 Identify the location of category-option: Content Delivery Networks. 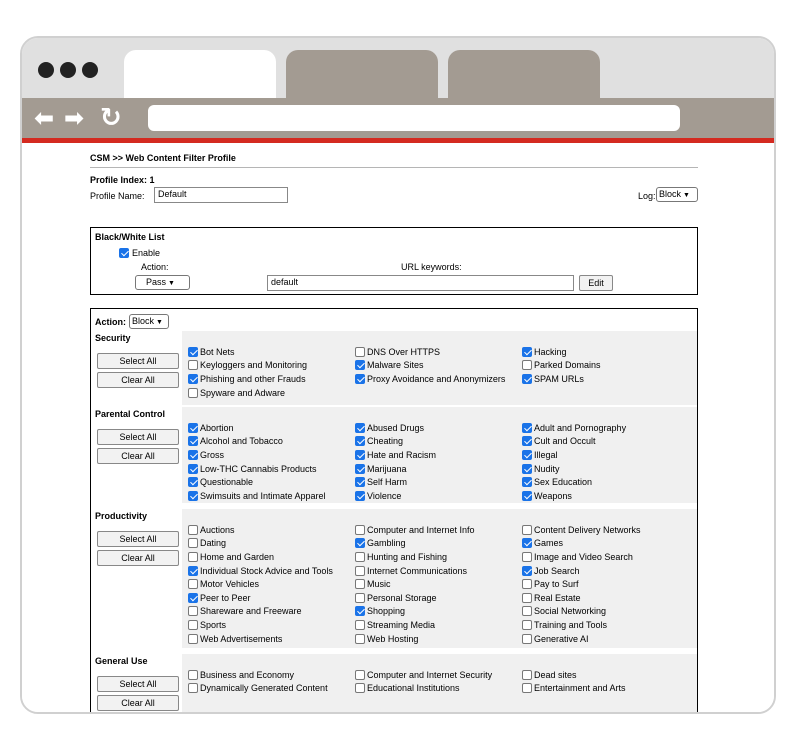
(605, 530).